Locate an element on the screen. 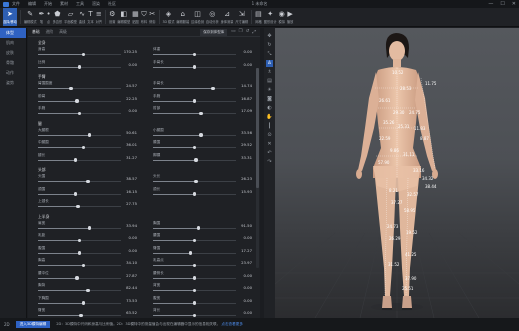 Image resolution: width=519 pixels, height=331 pixels. minimize-icon: — is located at coordinates (490, 4).